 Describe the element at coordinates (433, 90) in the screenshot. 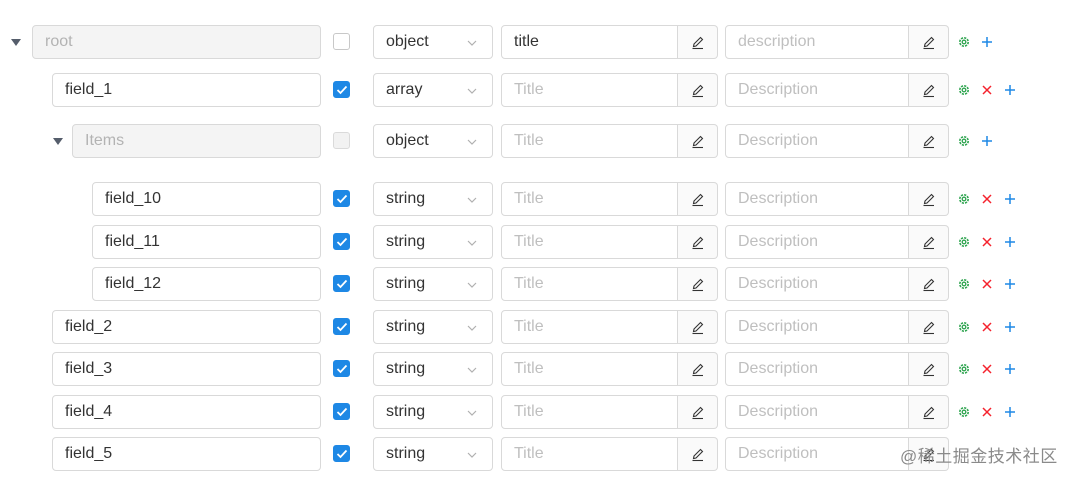

I see `type-select: array` at that location.